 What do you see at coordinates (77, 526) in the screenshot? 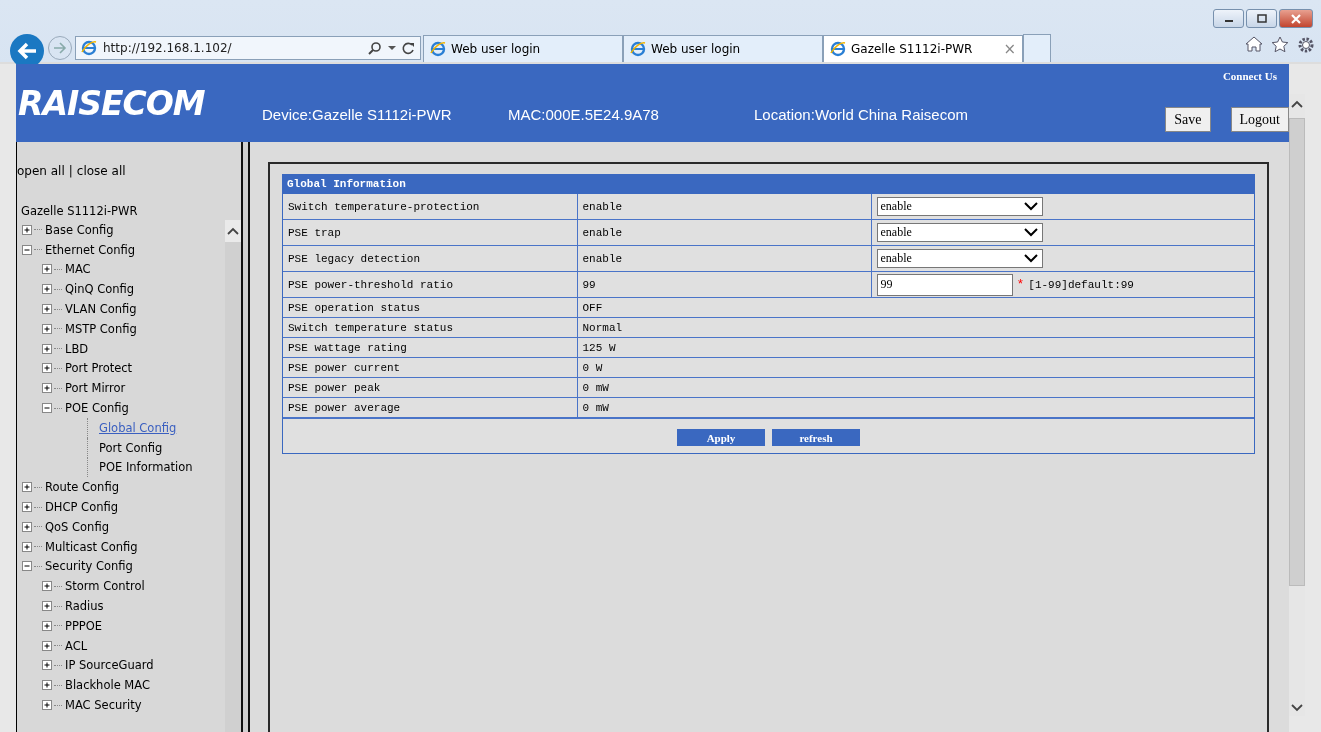
I see `tree-item: QoS Config` at bounding box center [77, 526].